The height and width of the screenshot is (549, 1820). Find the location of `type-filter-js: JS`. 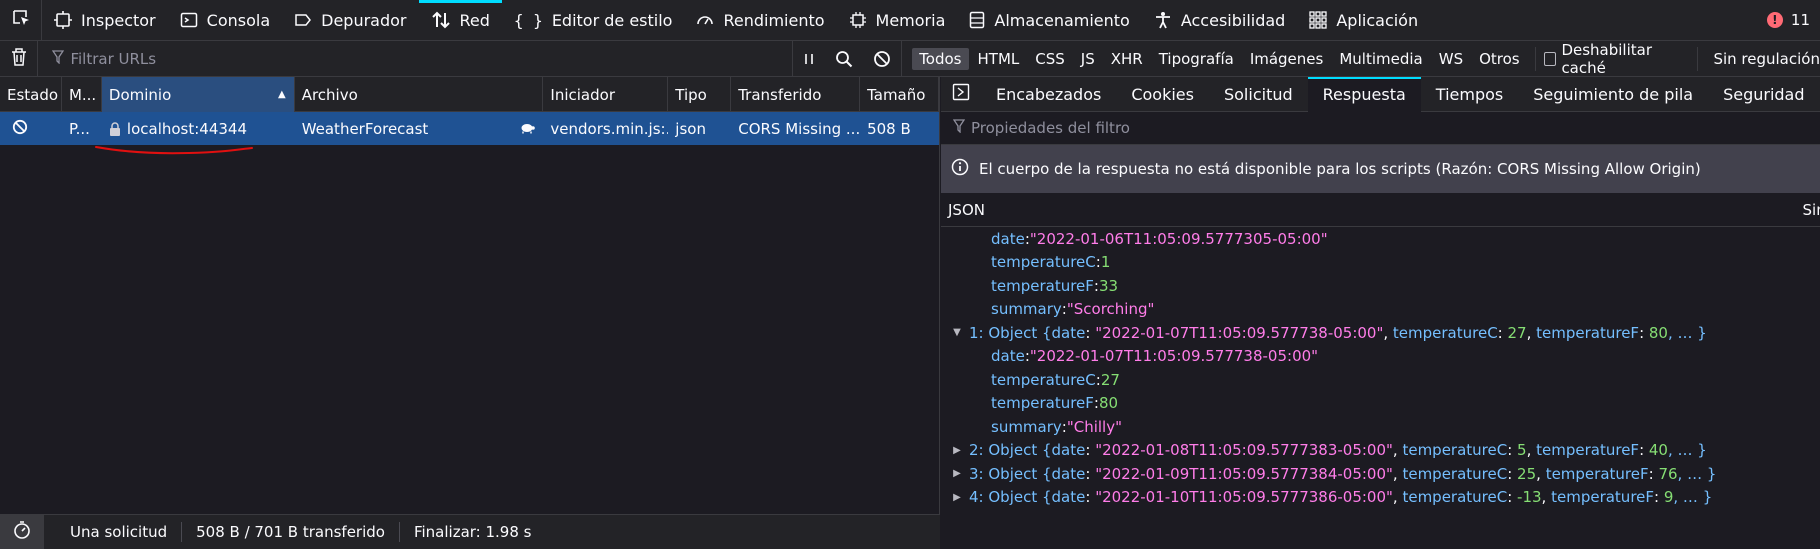

type-filter-js: JS is located at coordinates (1088, 59).